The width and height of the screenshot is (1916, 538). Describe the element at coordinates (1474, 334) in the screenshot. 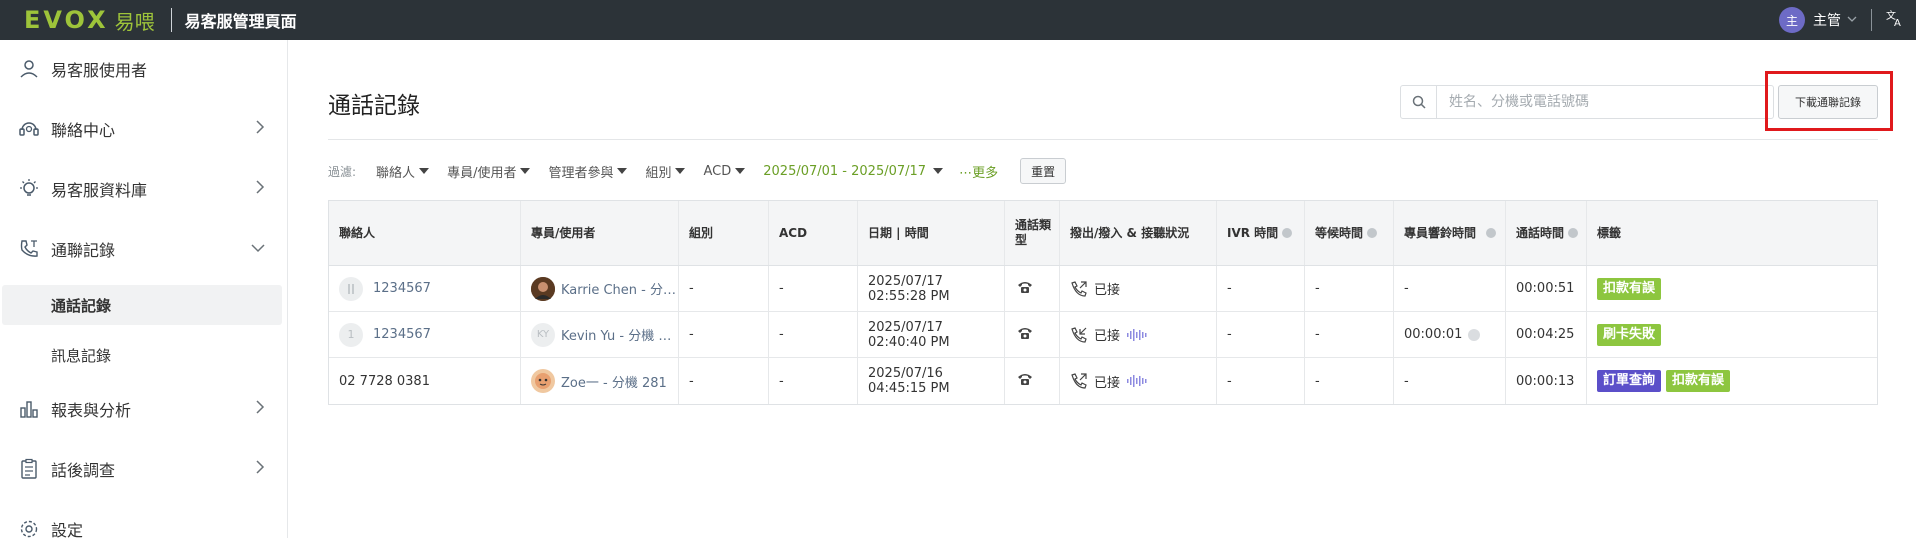

I see `more-icon` at that location.